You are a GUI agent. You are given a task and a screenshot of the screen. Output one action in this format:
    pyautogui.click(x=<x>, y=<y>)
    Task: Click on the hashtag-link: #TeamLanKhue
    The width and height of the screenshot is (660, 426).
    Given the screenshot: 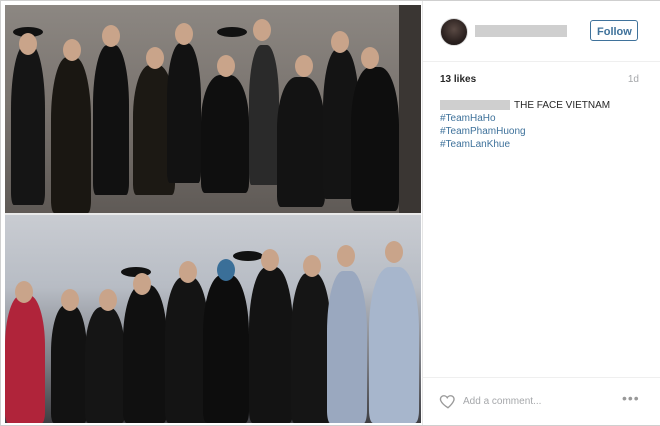 What is the action you would take?
    pyautogui.click(x=542, y=144)
    